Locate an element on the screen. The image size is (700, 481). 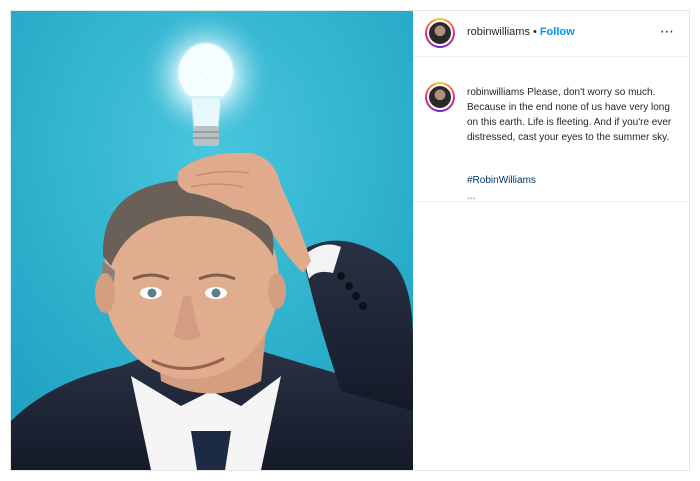
hashtag-link: #RobinWilliams is located at coordinates (501, 180).